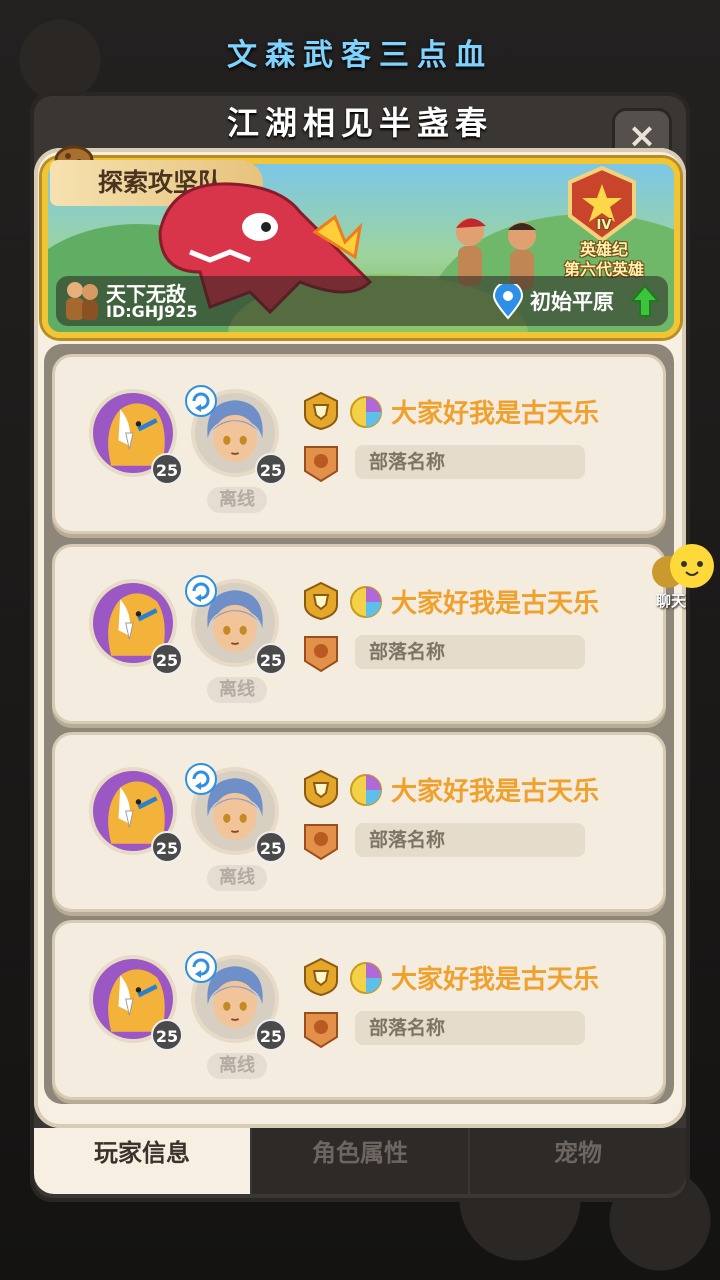 This screenshot has height=1280, width=720. I want to click on bottom-tabs: 玩家信息 角色属性 宠物, so click(360, 1161).